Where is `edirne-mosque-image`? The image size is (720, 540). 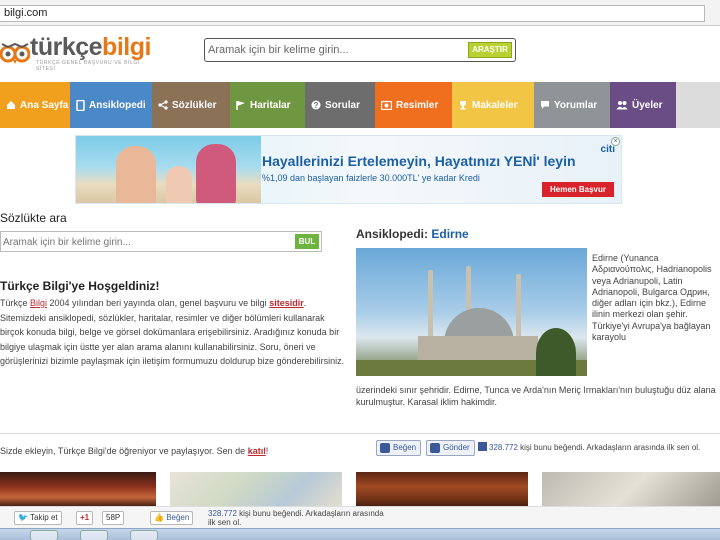 edirne-mosque-image is located at coordinates (471, 312).